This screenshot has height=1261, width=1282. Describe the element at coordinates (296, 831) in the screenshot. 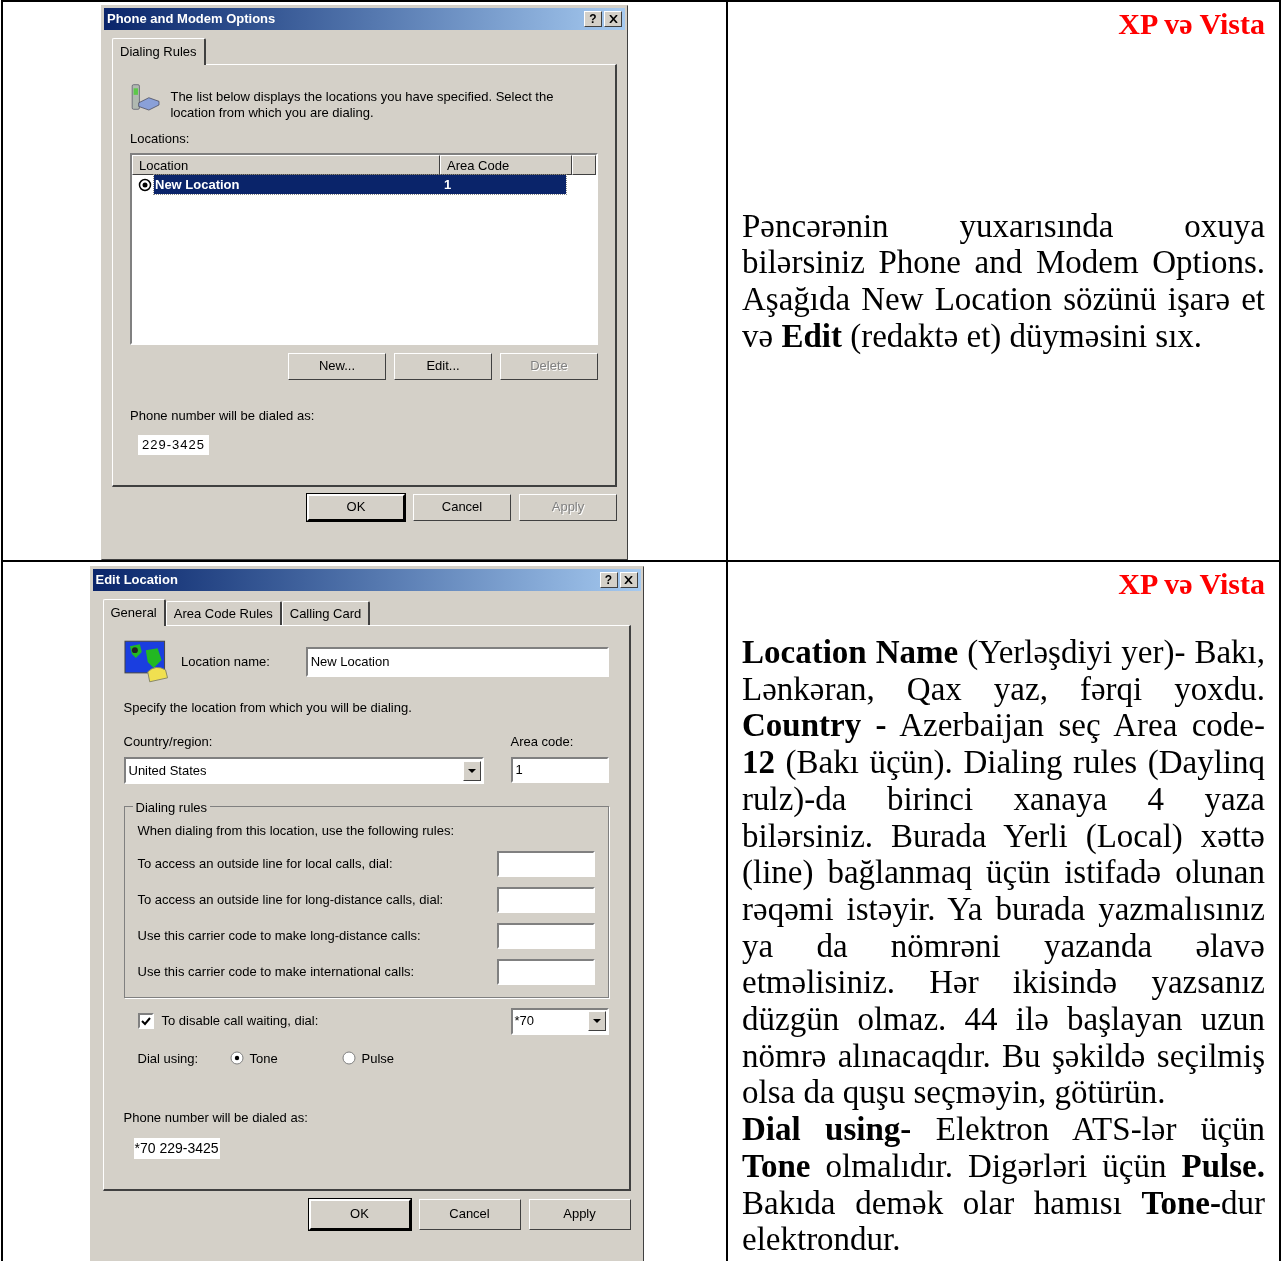

I see `rules-intro: When dialing from this location, use the following rules:` at that location.